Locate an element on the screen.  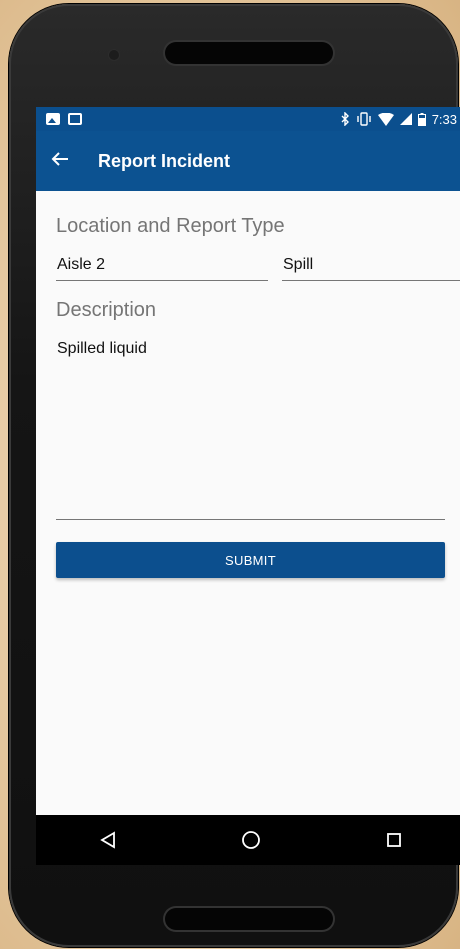
back-button is located at coordinates (60, 161).